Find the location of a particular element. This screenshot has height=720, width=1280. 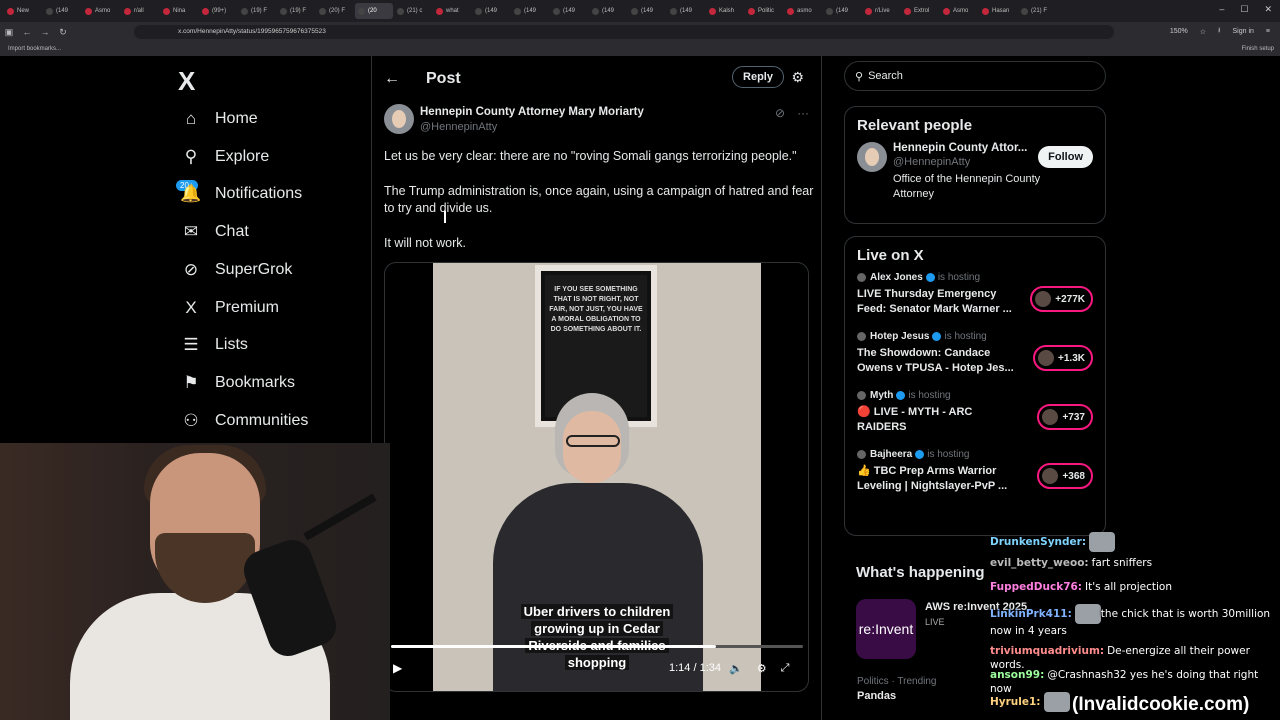

trend-name: Pandas is located at coordinates (876, 696).